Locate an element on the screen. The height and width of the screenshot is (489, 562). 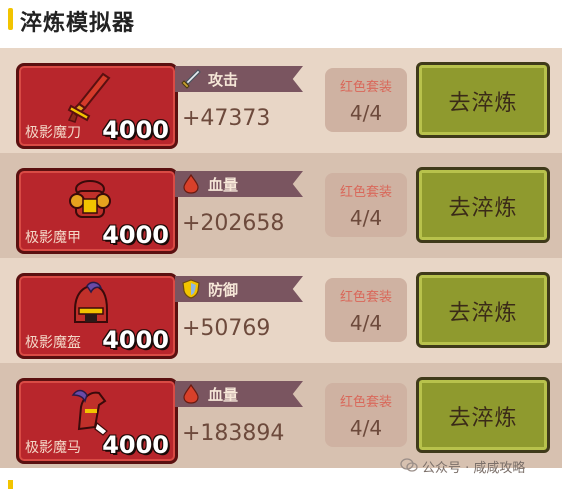
item-card: 极影魔马 4000 is located at coordinates (97, 421).